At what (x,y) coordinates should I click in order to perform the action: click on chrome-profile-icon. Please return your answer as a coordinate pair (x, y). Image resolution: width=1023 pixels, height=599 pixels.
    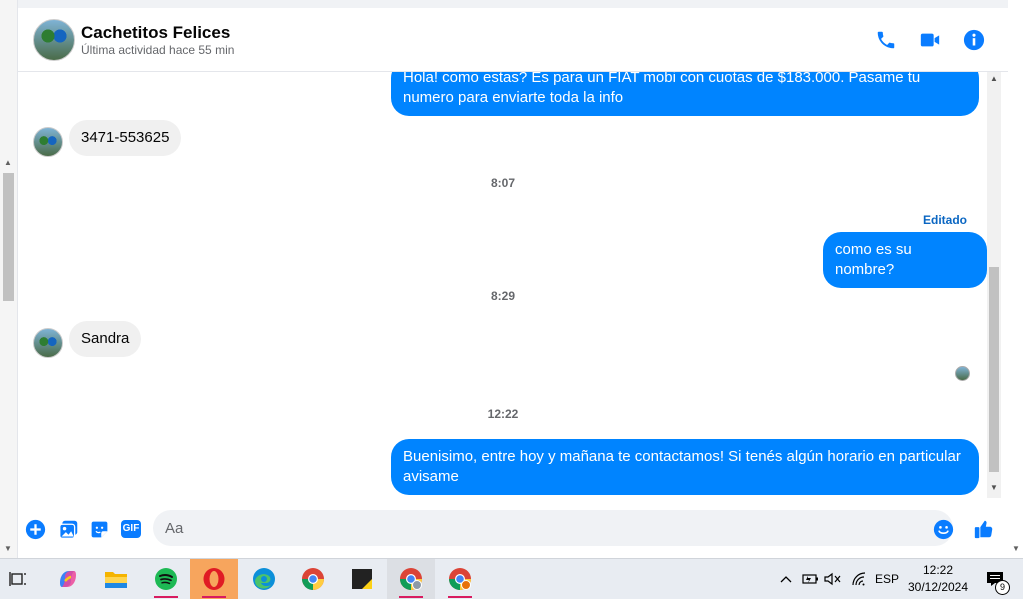
    Looking at the image, I should click on (411, 579).